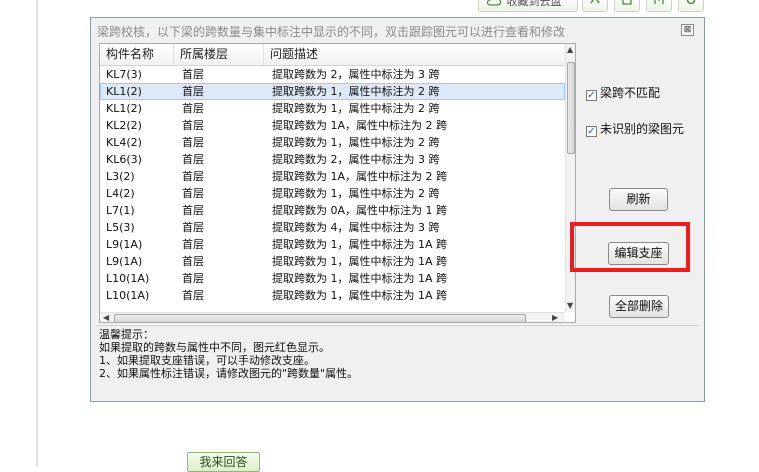  Describe the element at coordinates (106, 317) in the screenshot. I see `scroll-left-arrow-icon: ◀` at that location.